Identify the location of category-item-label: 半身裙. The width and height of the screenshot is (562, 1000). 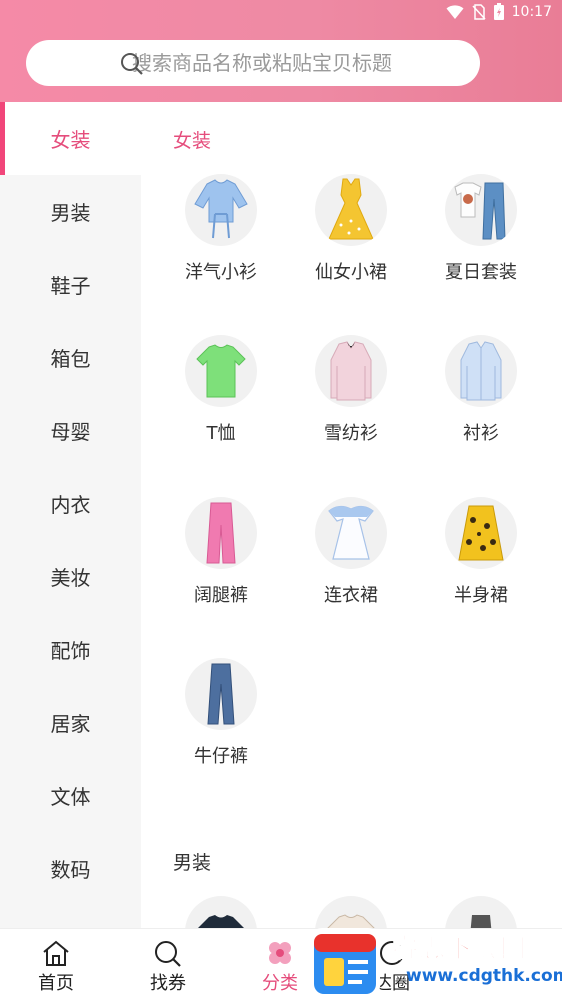
(481, 595).